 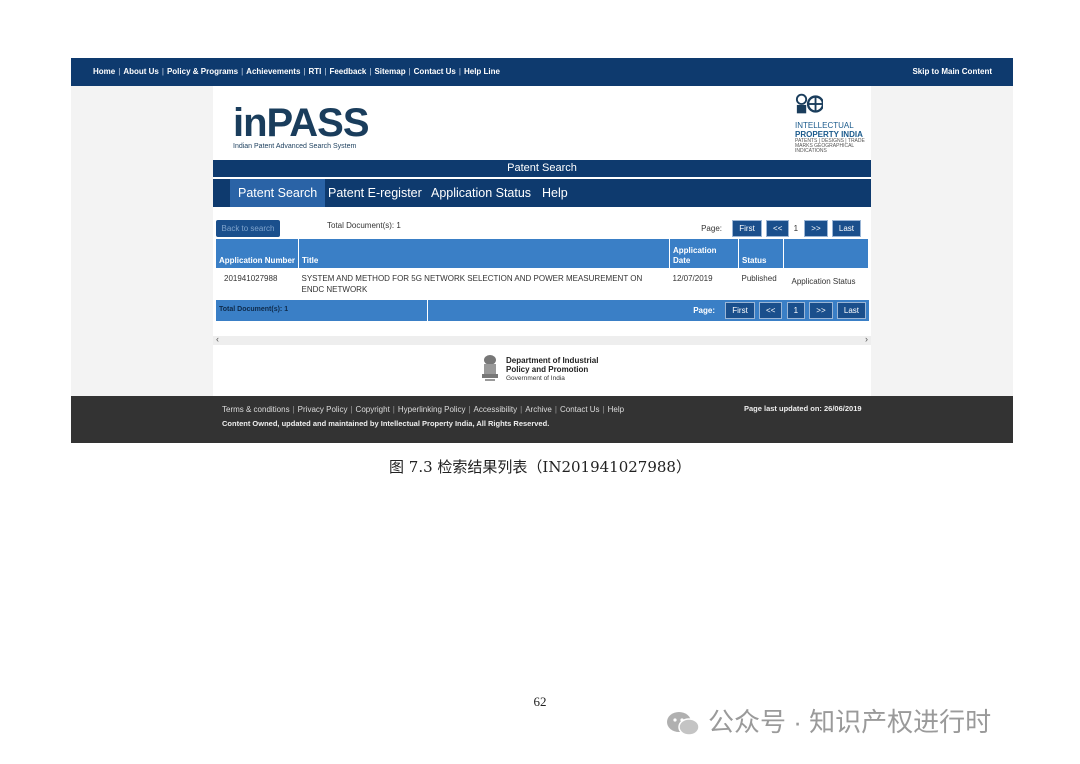 What do you see at coordinates (347, 71) in the screenshot?
I see `nav-feedback: Feedback` at bounding box center [347, 71].